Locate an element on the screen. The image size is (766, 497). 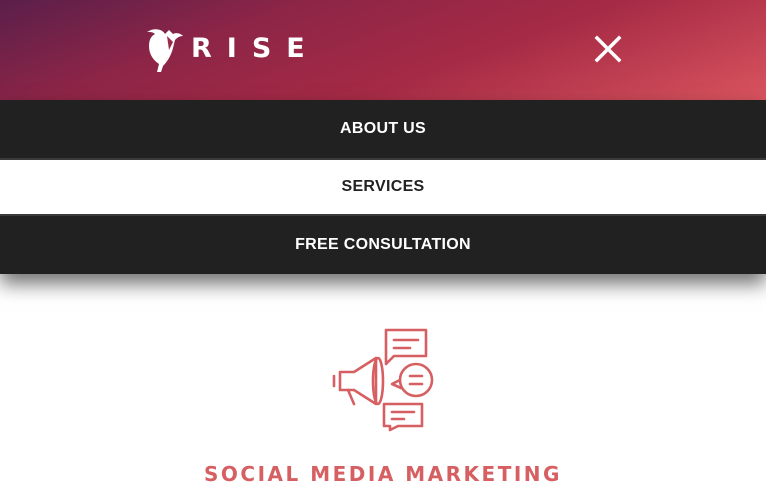
menu-item-free-consultation: FREE CONSULTATION is located at coordinates (383, 245).